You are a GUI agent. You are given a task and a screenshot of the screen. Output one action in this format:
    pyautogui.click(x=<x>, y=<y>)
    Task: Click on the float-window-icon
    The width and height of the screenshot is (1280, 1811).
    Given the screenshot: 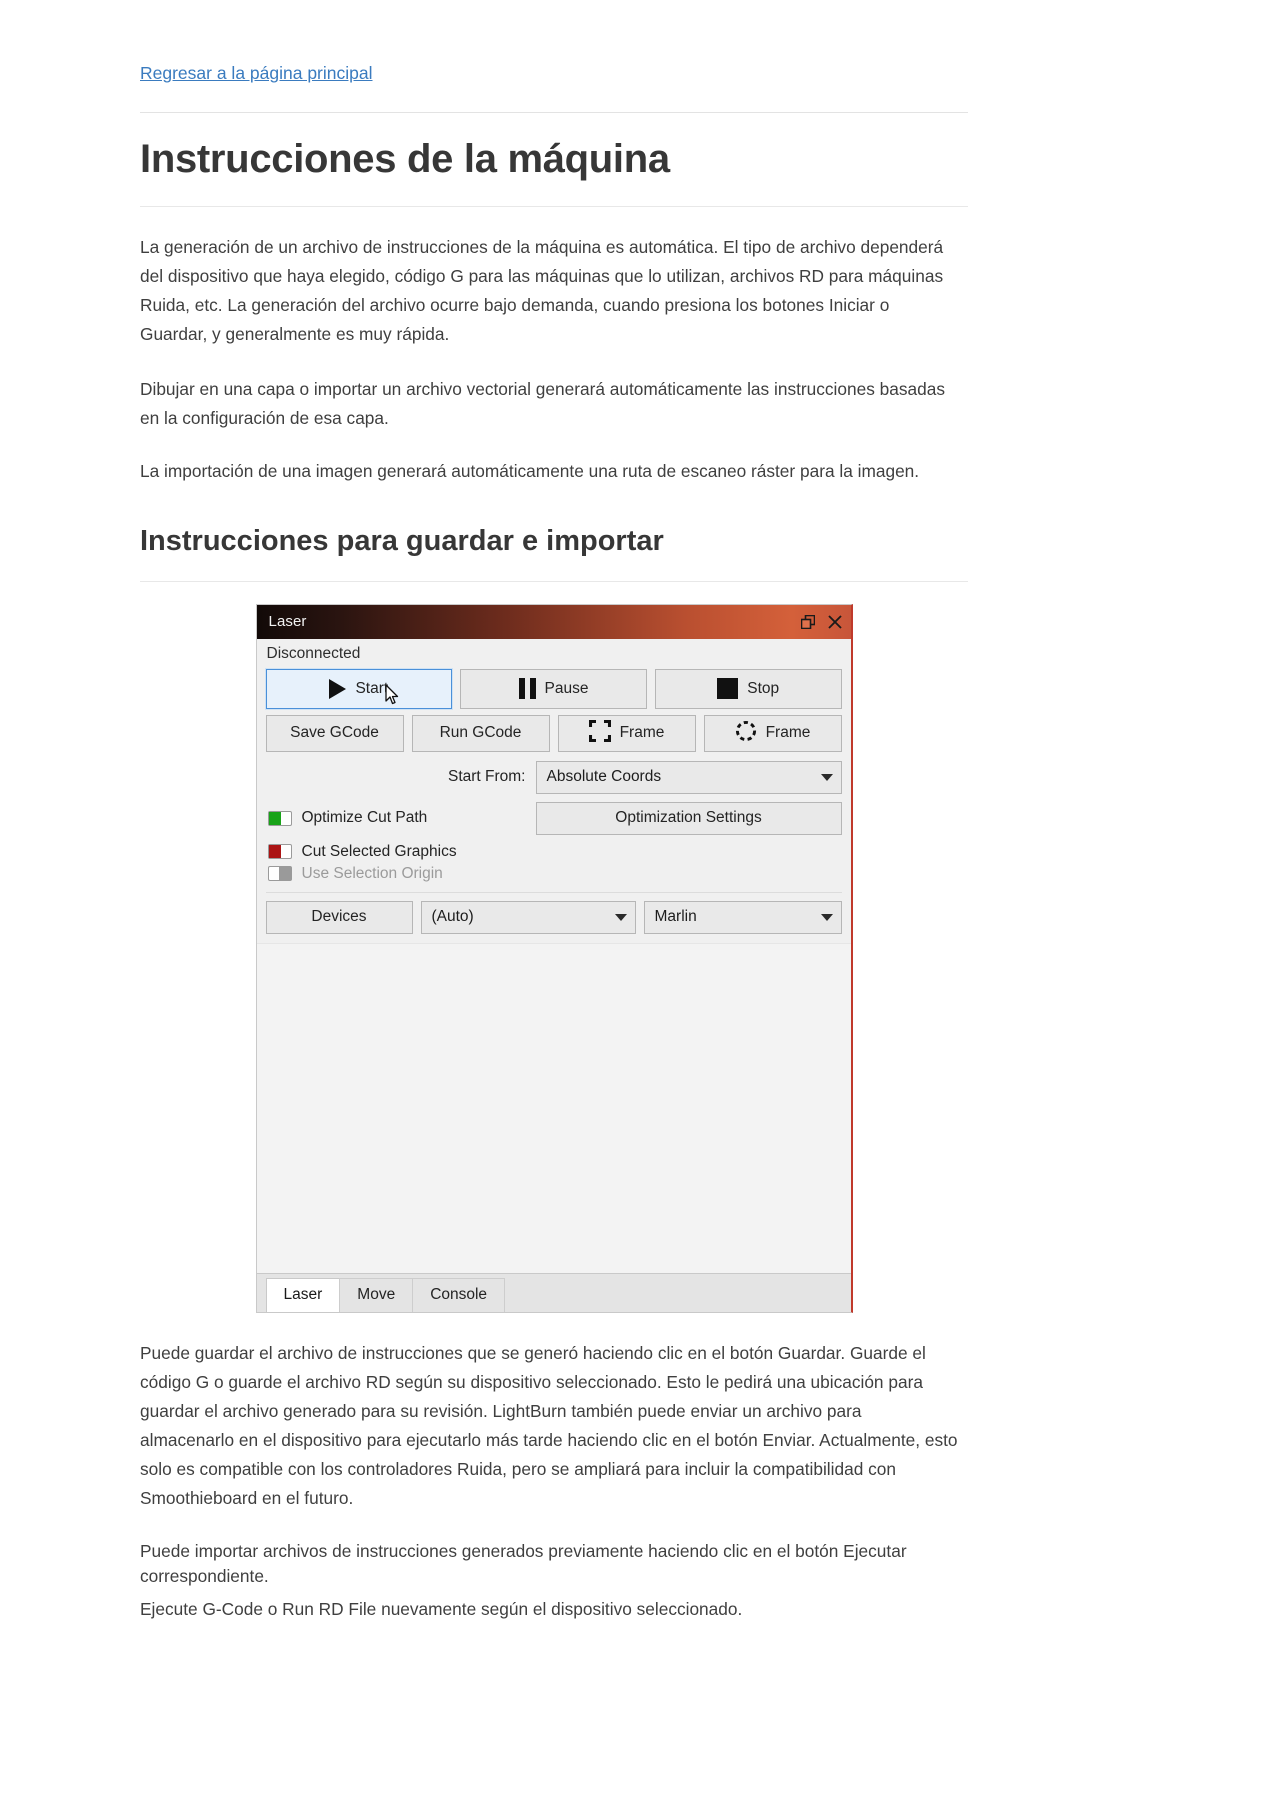 What is the action you would take?
    pyautogui.click(x=807, y=621)
    